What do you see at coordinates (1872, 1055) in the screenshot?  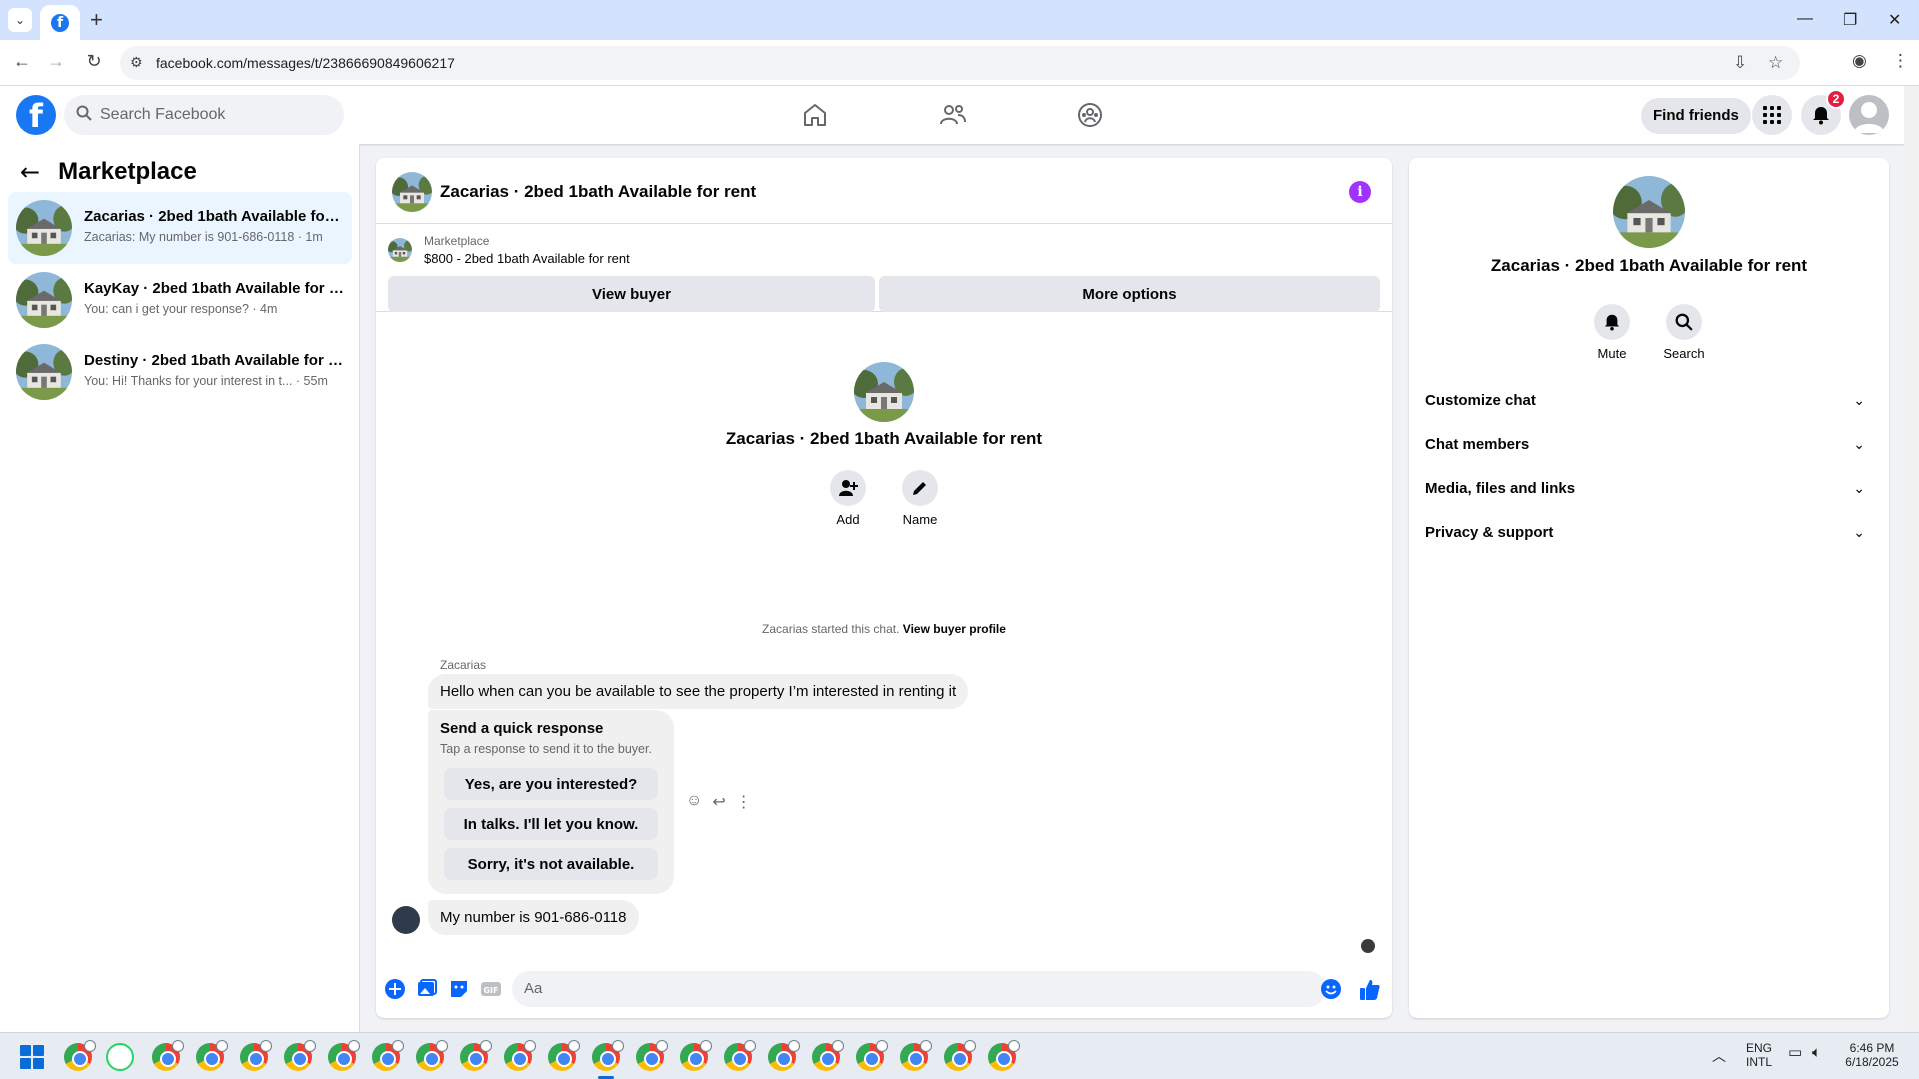 I see `clock: 6:46 PM 6/18/2025` at bounding box center [1872, 1055].